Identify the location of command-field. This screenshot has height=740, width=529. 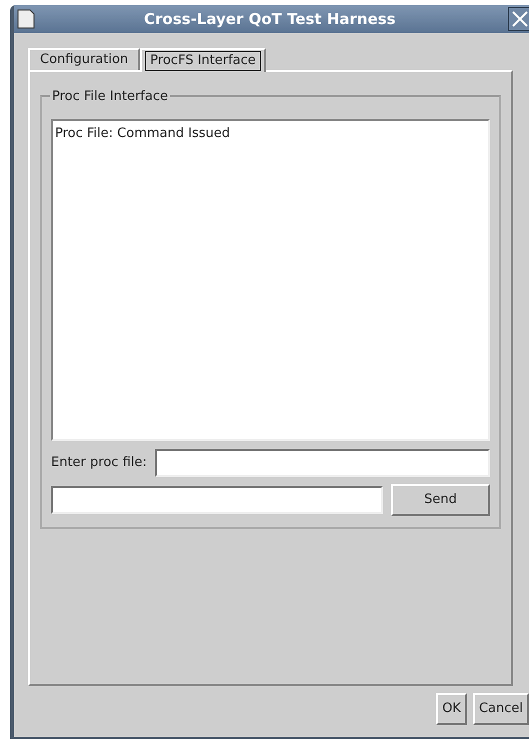
(217, 500).